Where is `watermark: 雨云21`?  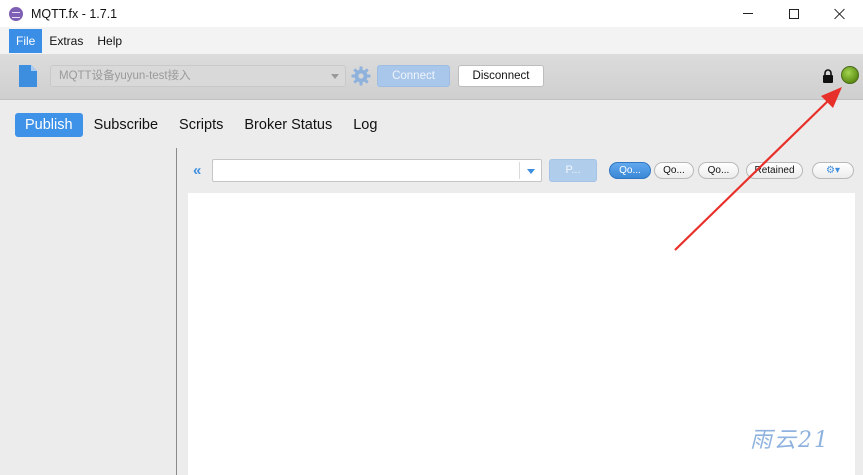
watermark: 雨云21 is located at coordinates (790, 440).